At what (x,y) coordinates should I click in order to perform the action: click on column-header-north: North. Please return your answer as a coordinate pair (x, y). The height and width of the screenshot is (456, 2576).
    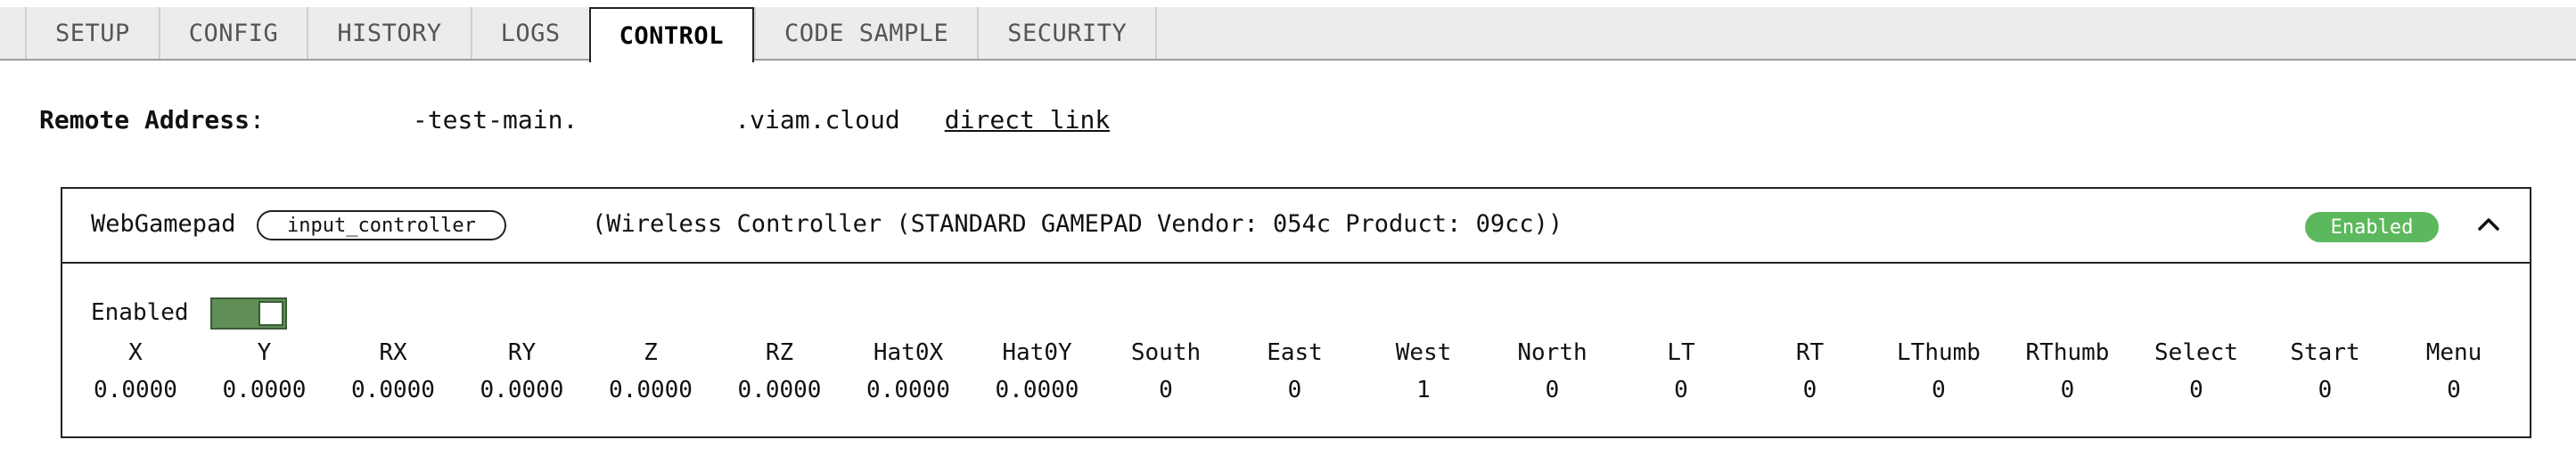
    Looking at the image, I should click on (1552, 352).